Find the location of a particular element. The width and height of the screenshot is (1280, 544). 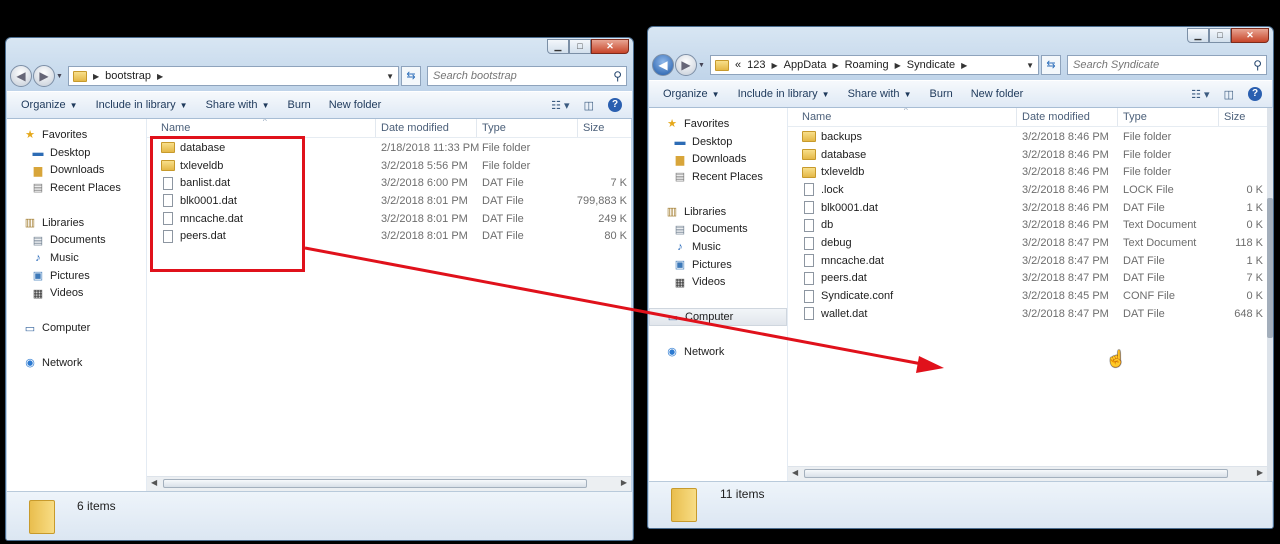

arrow-line is located at coordinates (613, 306).